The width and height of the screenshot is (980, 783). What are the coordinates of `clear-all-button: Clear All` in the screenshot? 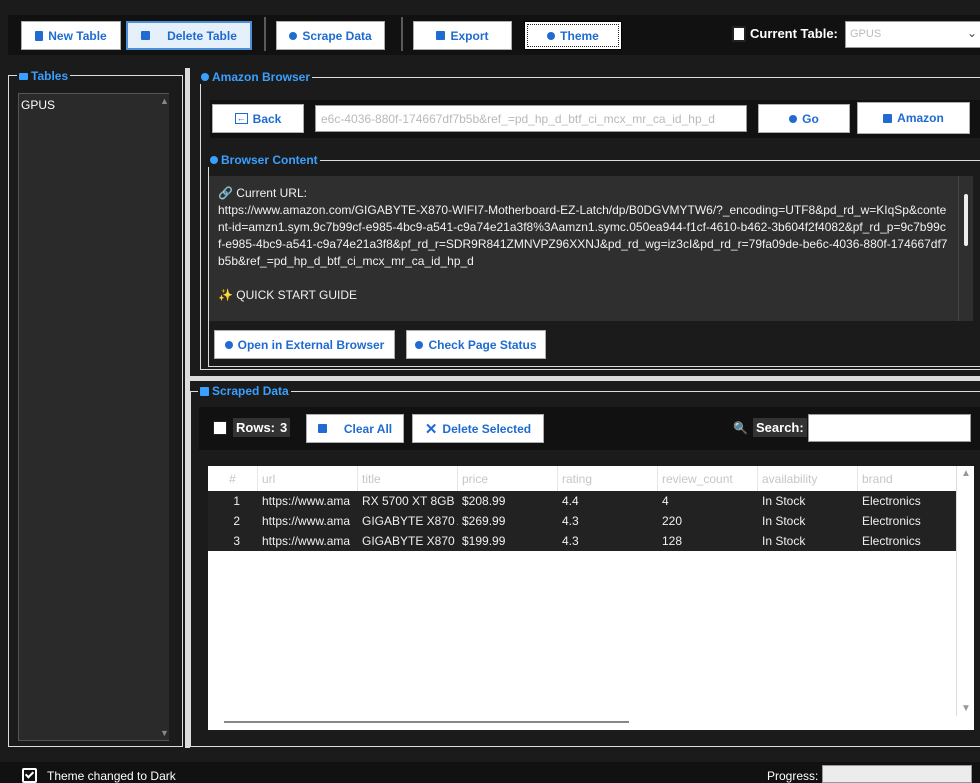 It's located at (355, 428).